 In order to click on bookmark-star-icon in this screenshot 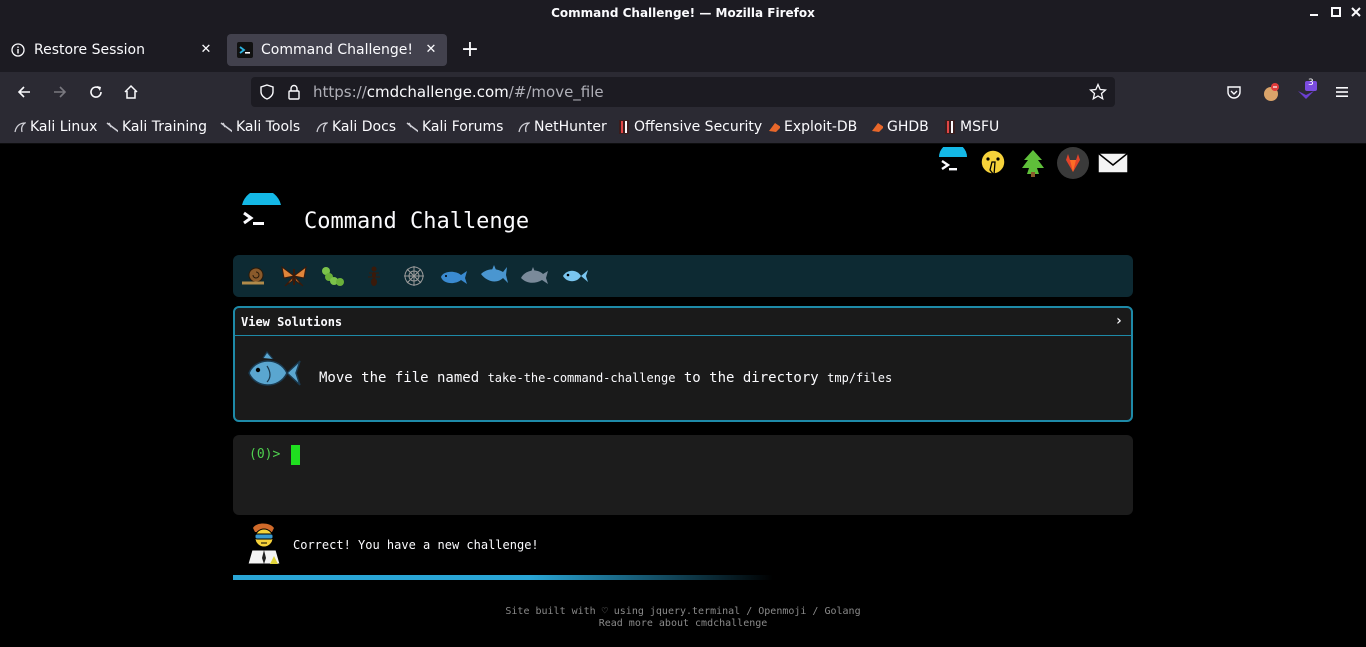, I will do `click(1098, 93)`.